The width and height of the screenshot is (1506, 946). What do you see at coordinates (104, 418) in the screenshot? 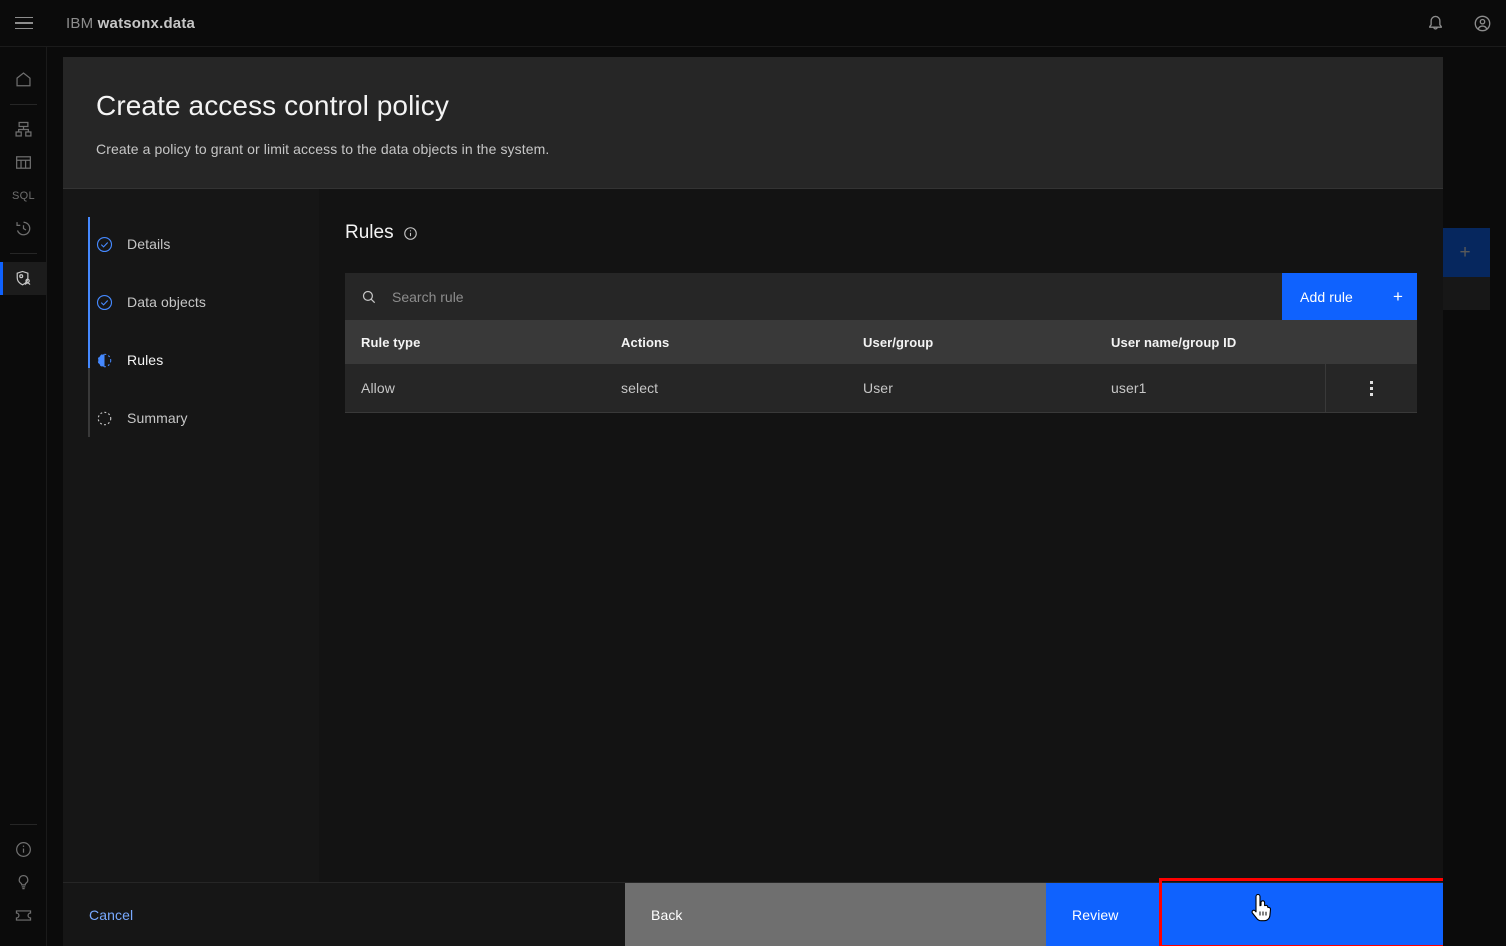
I see `dotted-circle-icon` at bounding box center [104, 418].